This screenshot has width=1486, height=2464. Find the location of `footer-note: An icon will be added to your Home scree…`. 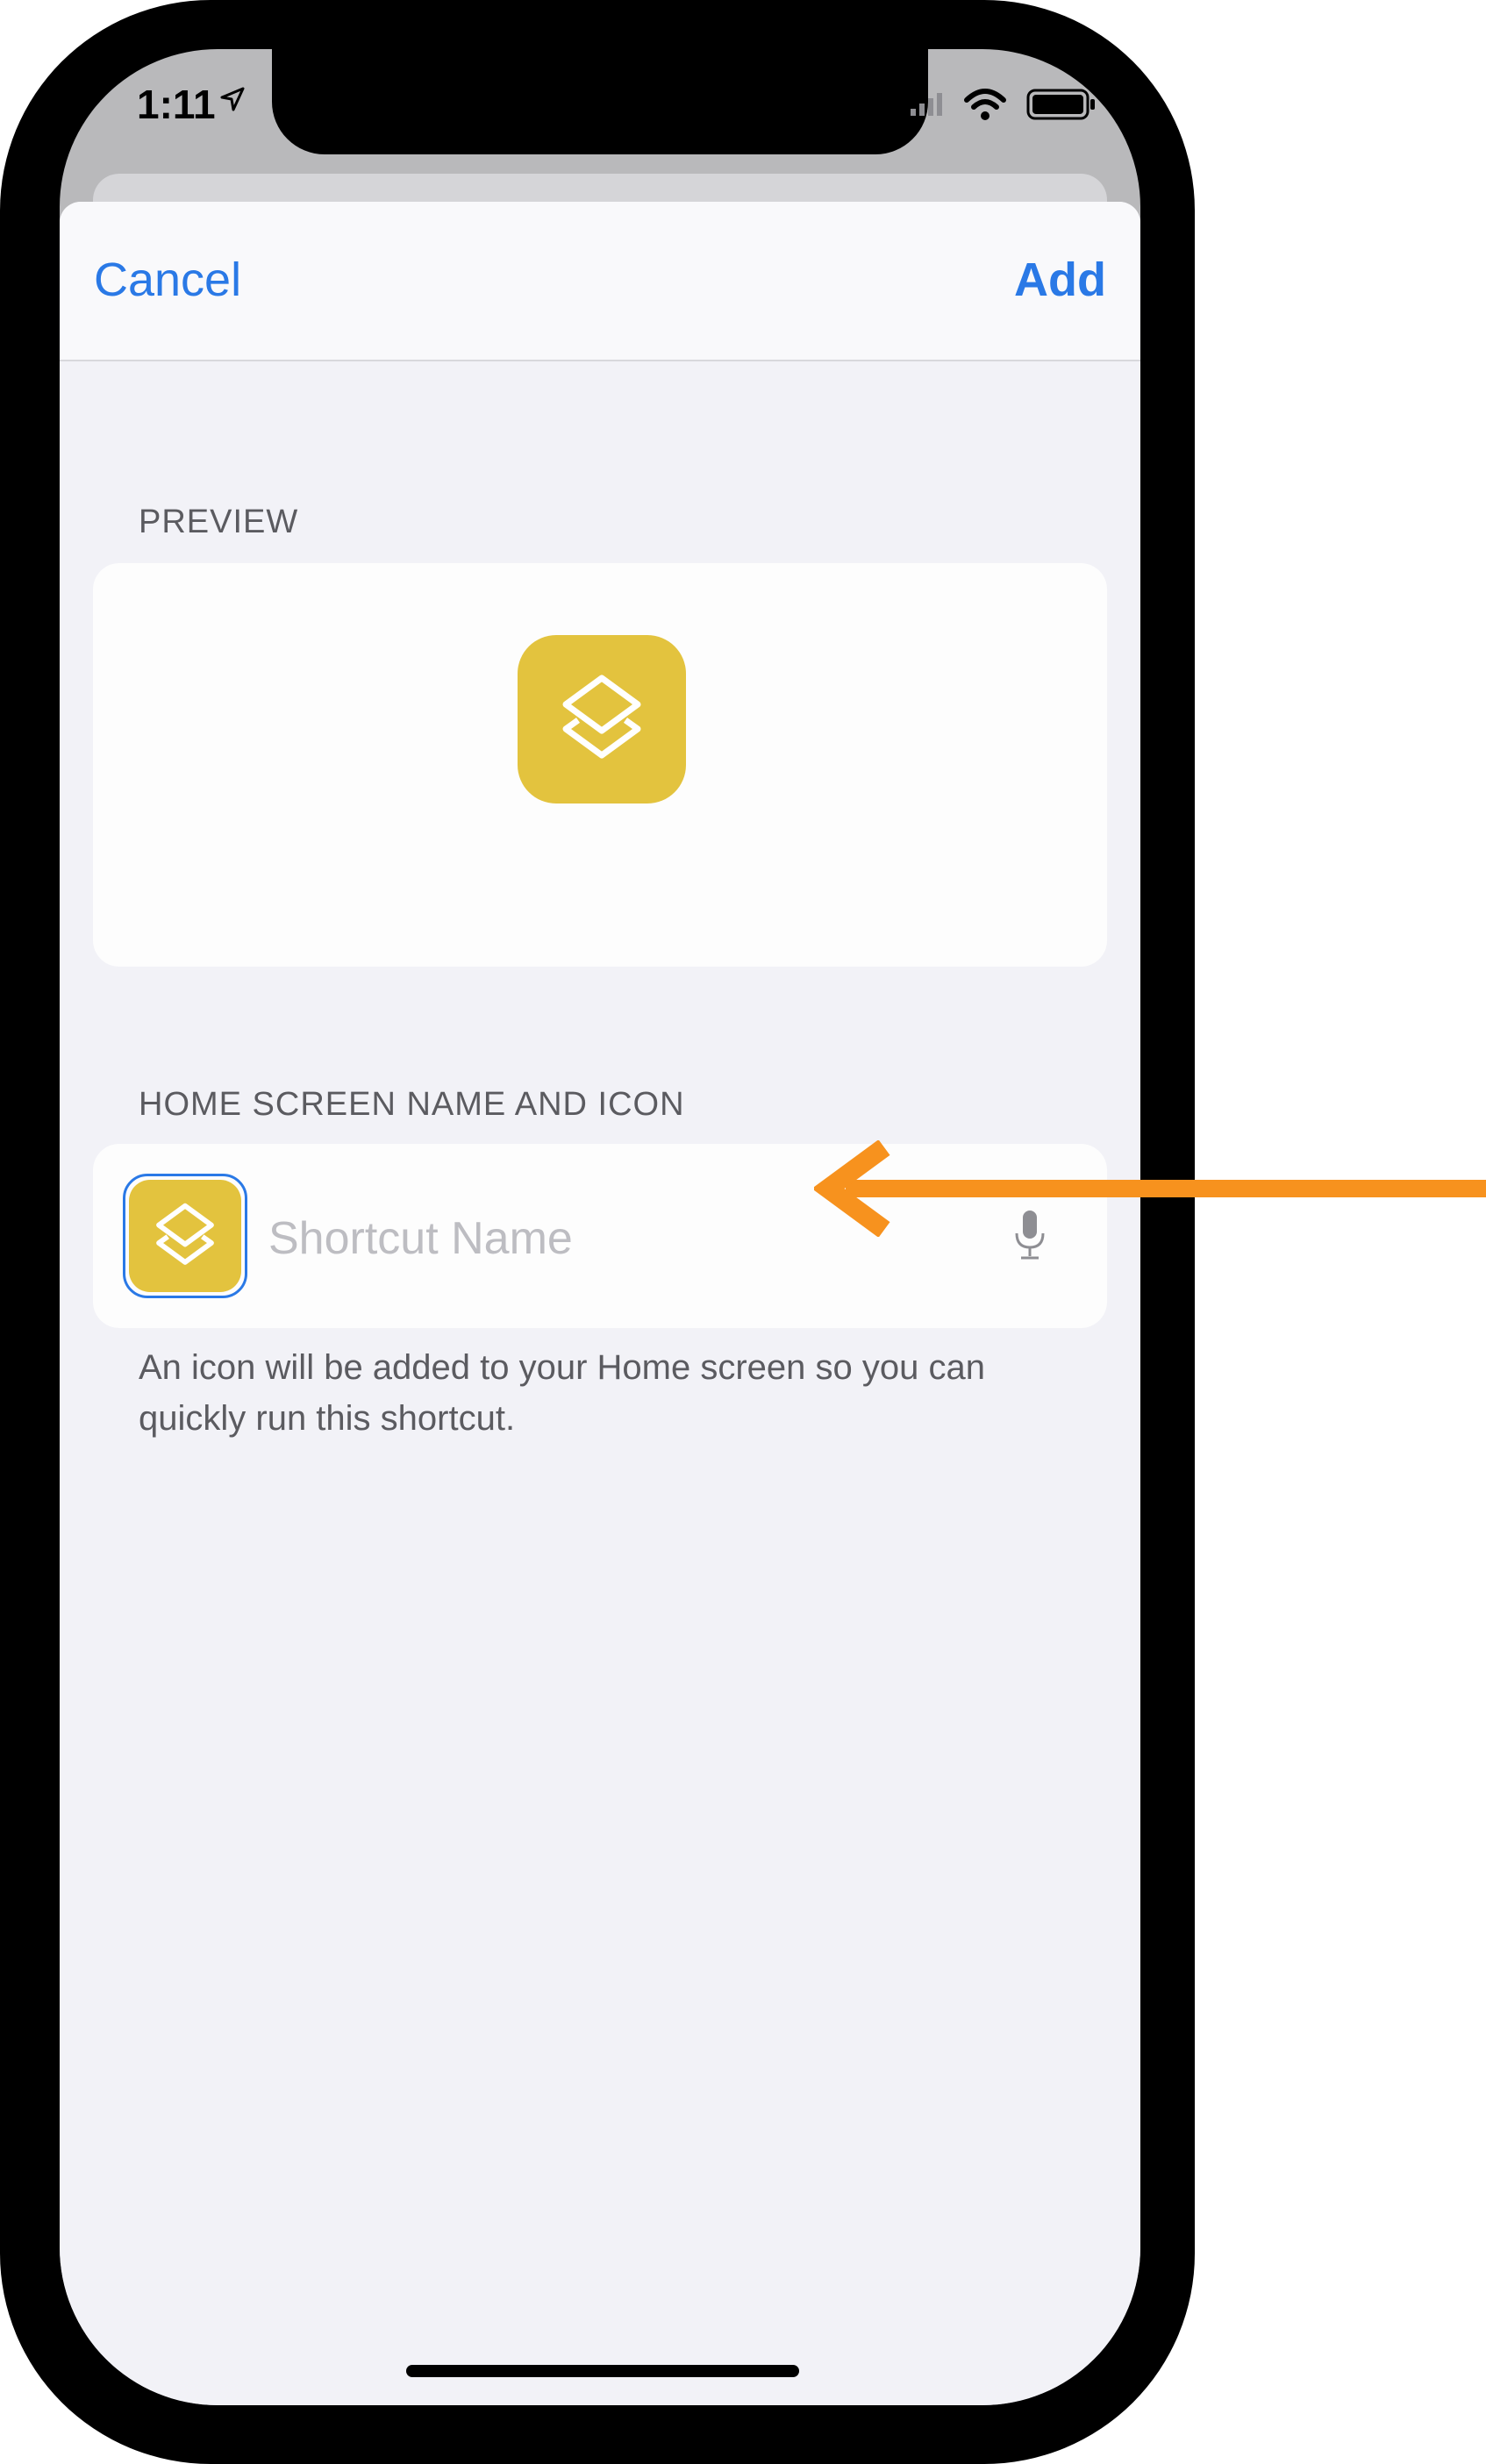

footer-note: An icon will be added to your Home scree… is located at coordinates (562, 1393).